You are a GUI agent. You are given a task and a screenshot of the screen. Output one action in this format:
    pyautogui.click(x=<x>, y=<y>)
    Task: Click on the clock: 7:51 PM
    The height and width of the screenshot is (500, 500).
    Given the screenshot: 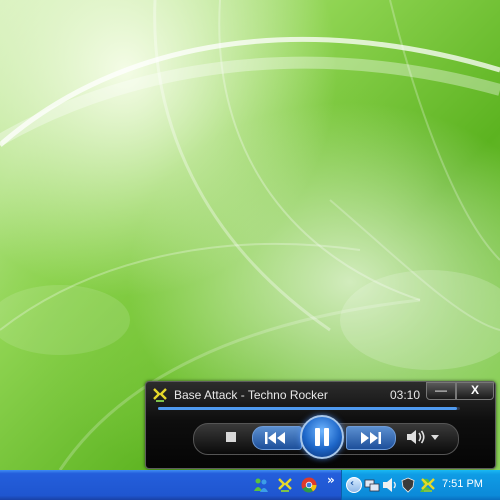 What is the action you would take?
    pyautogui.click(x=462, y=484)
    